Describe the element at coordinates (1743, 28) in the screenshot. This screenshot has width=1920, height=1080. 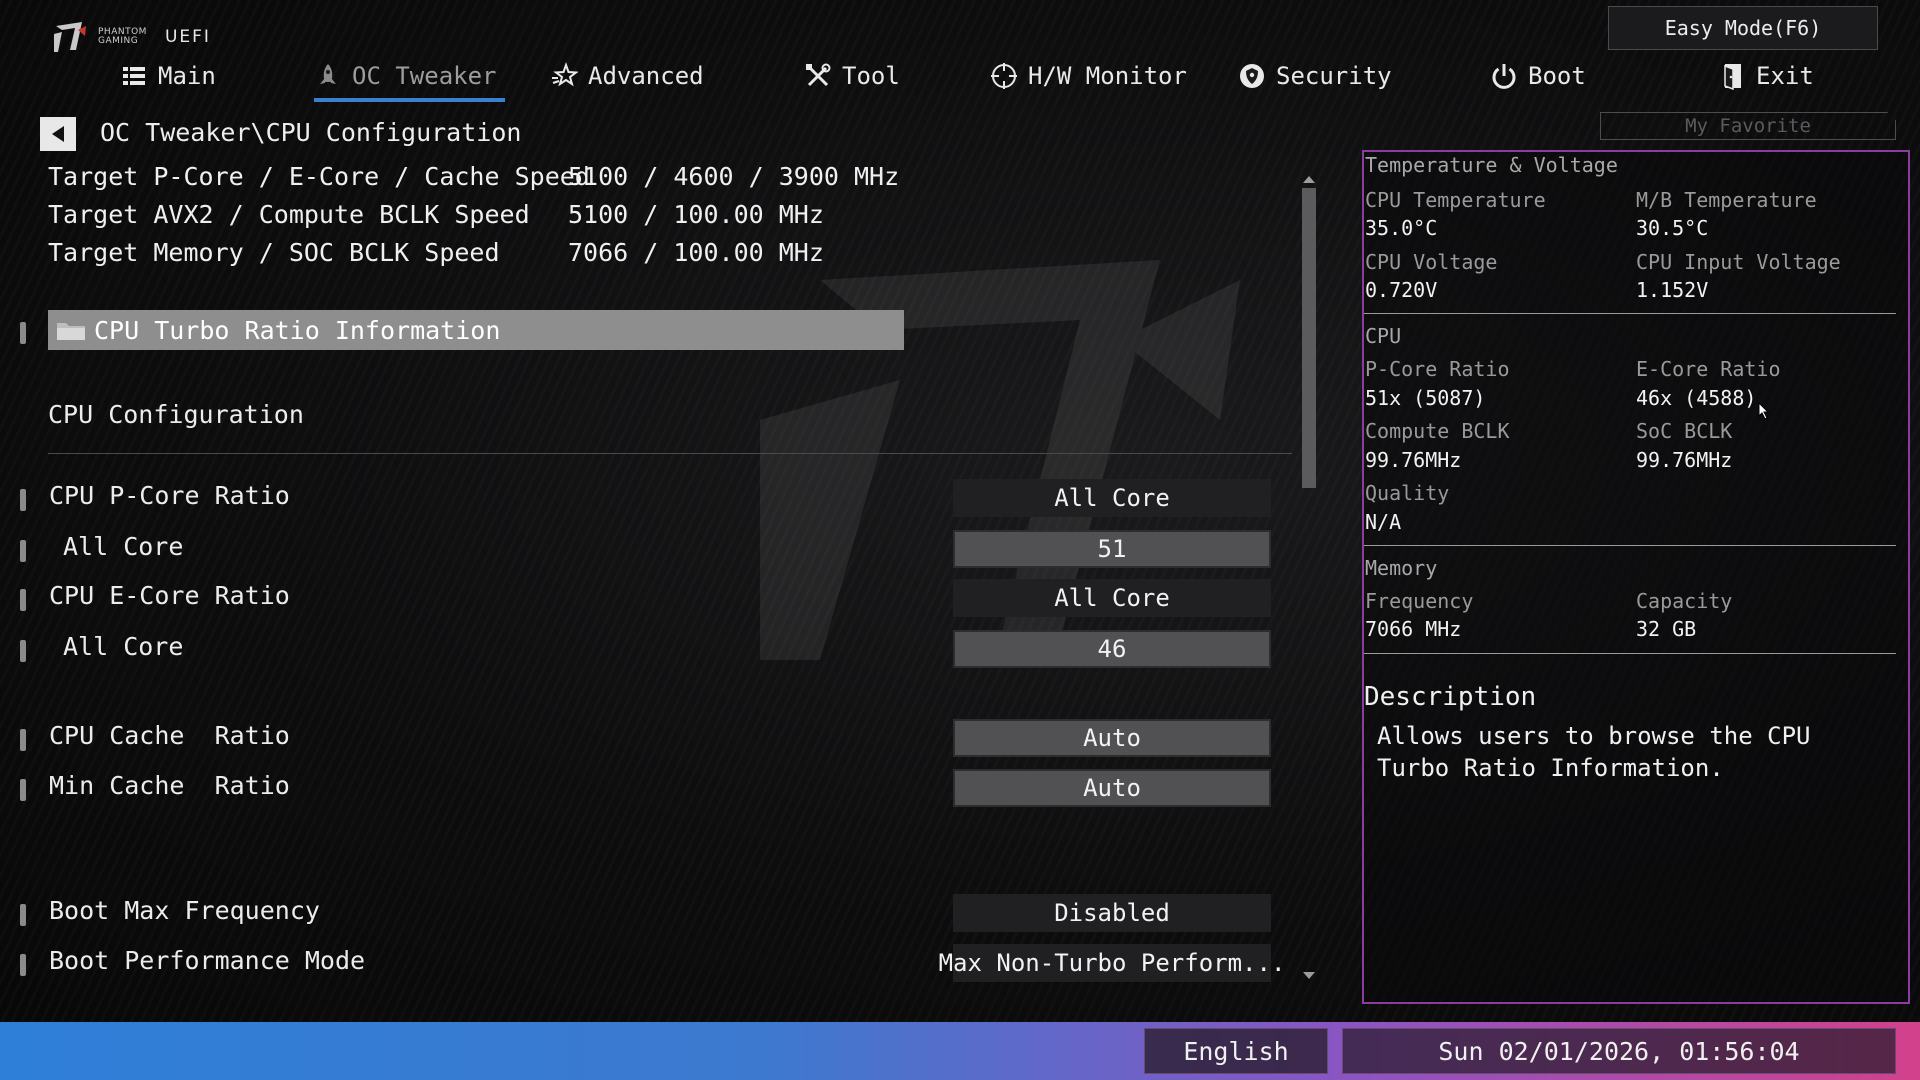
I see `easy-mode-button: Easy Mode(F6)` at that location.